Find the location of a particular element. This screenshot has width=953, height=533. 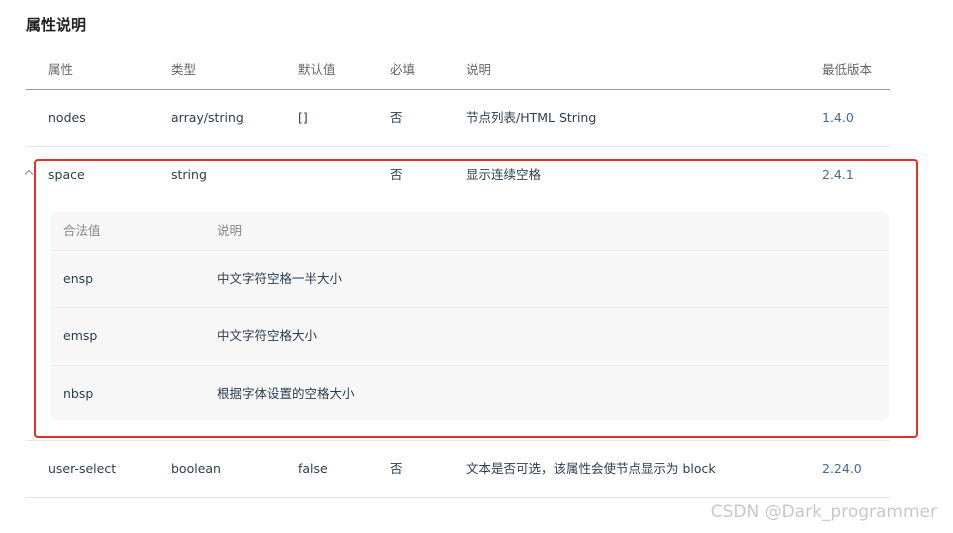

row-nodes-name: nodes is located at coordinates (67, 117).